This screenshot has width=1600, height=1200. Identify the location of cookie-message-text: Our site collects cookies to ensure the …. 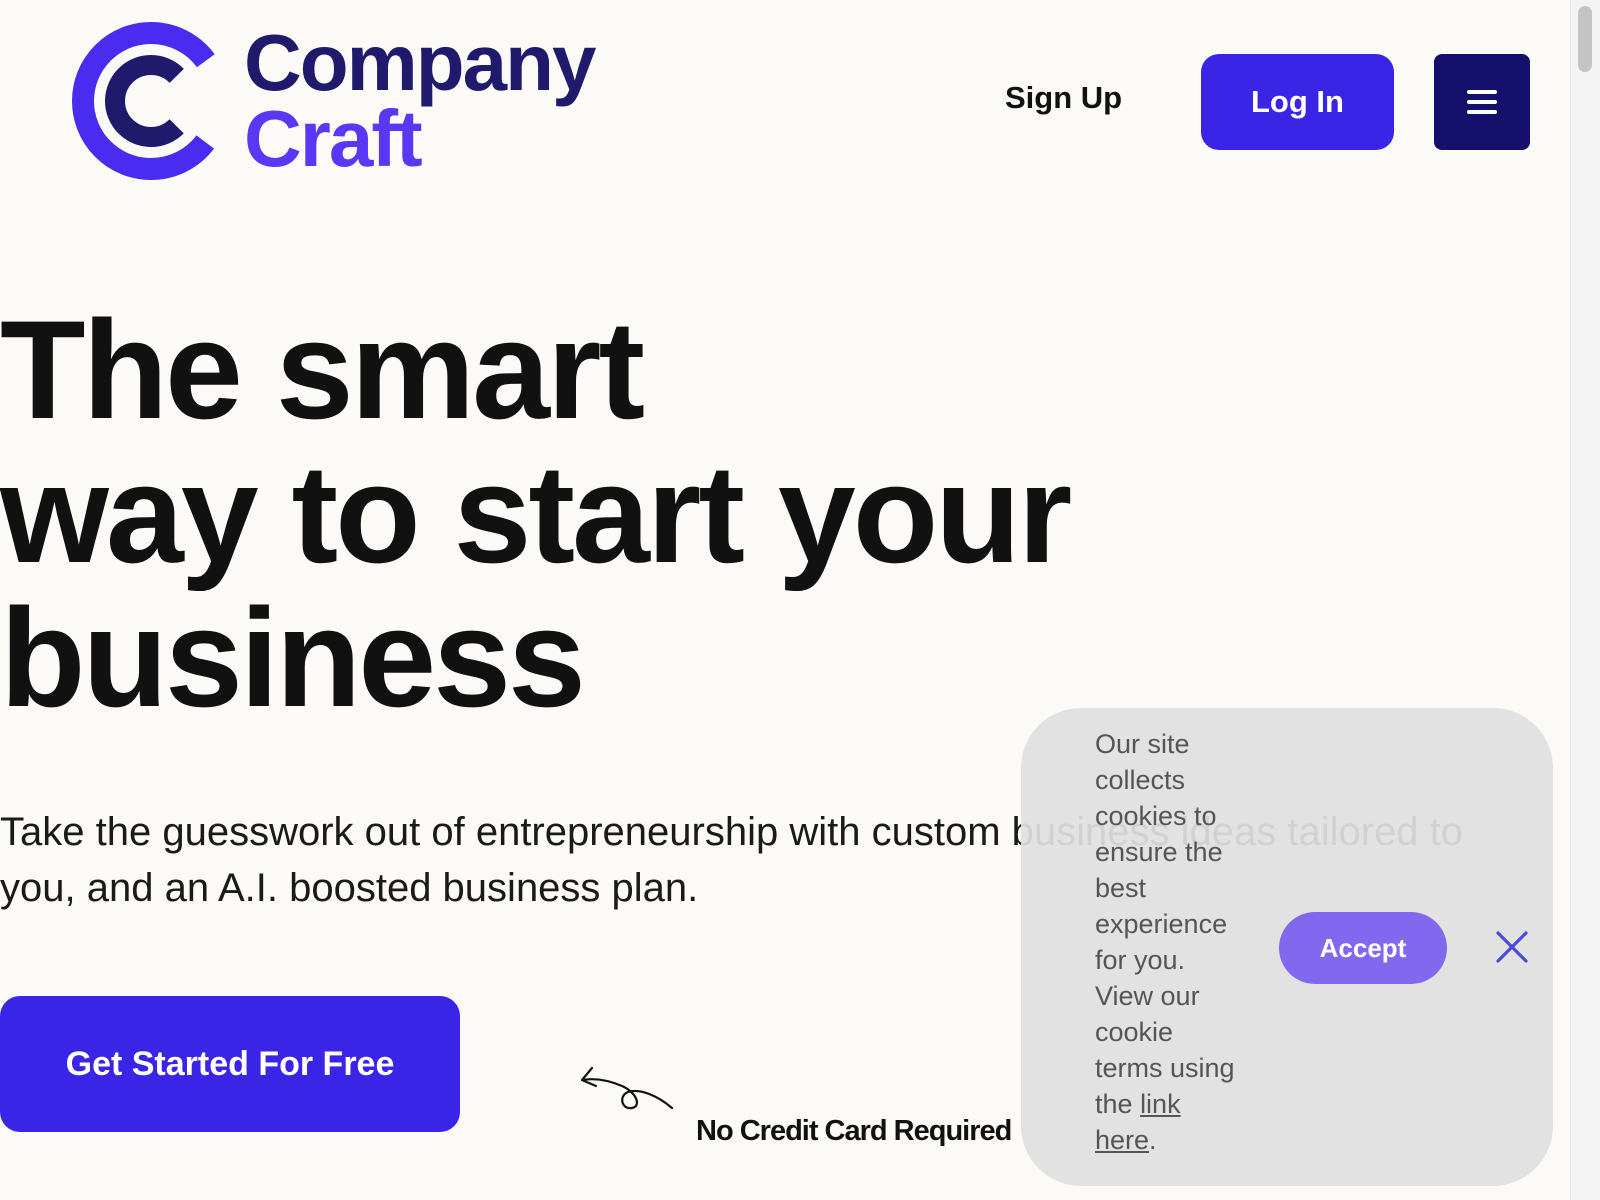
(1165, 924).